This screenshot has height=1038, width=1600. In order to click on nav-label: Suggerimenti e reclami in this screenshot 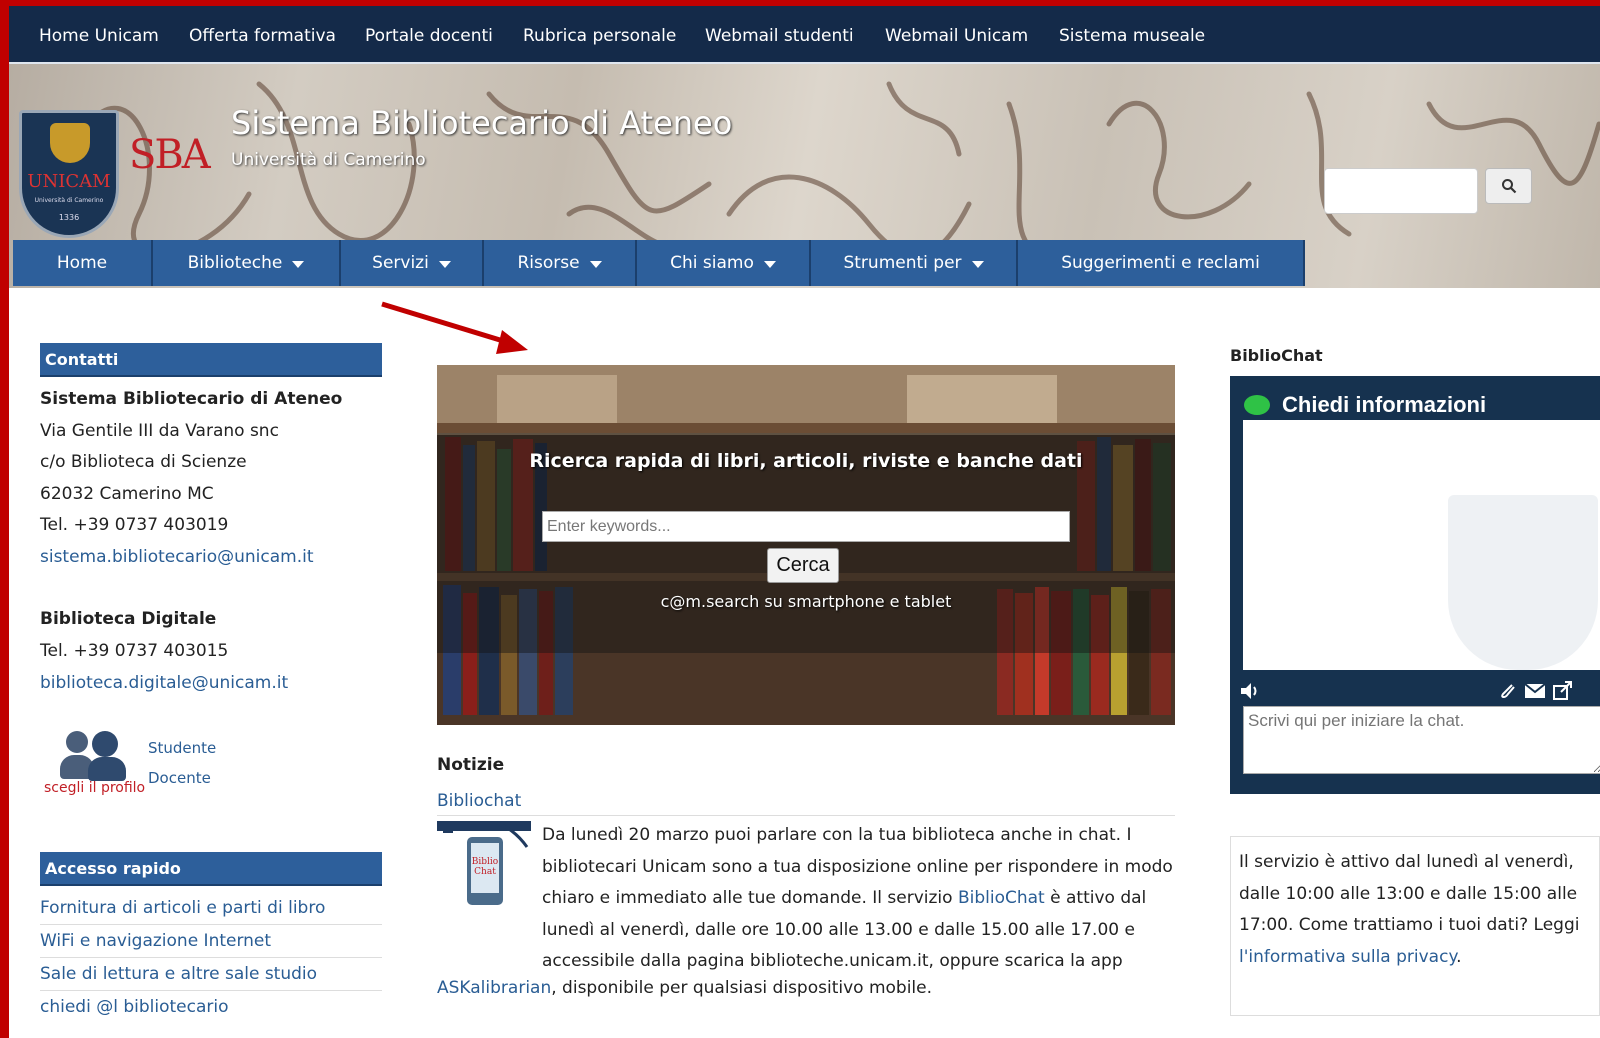, I will do `click(1160, 263)`.